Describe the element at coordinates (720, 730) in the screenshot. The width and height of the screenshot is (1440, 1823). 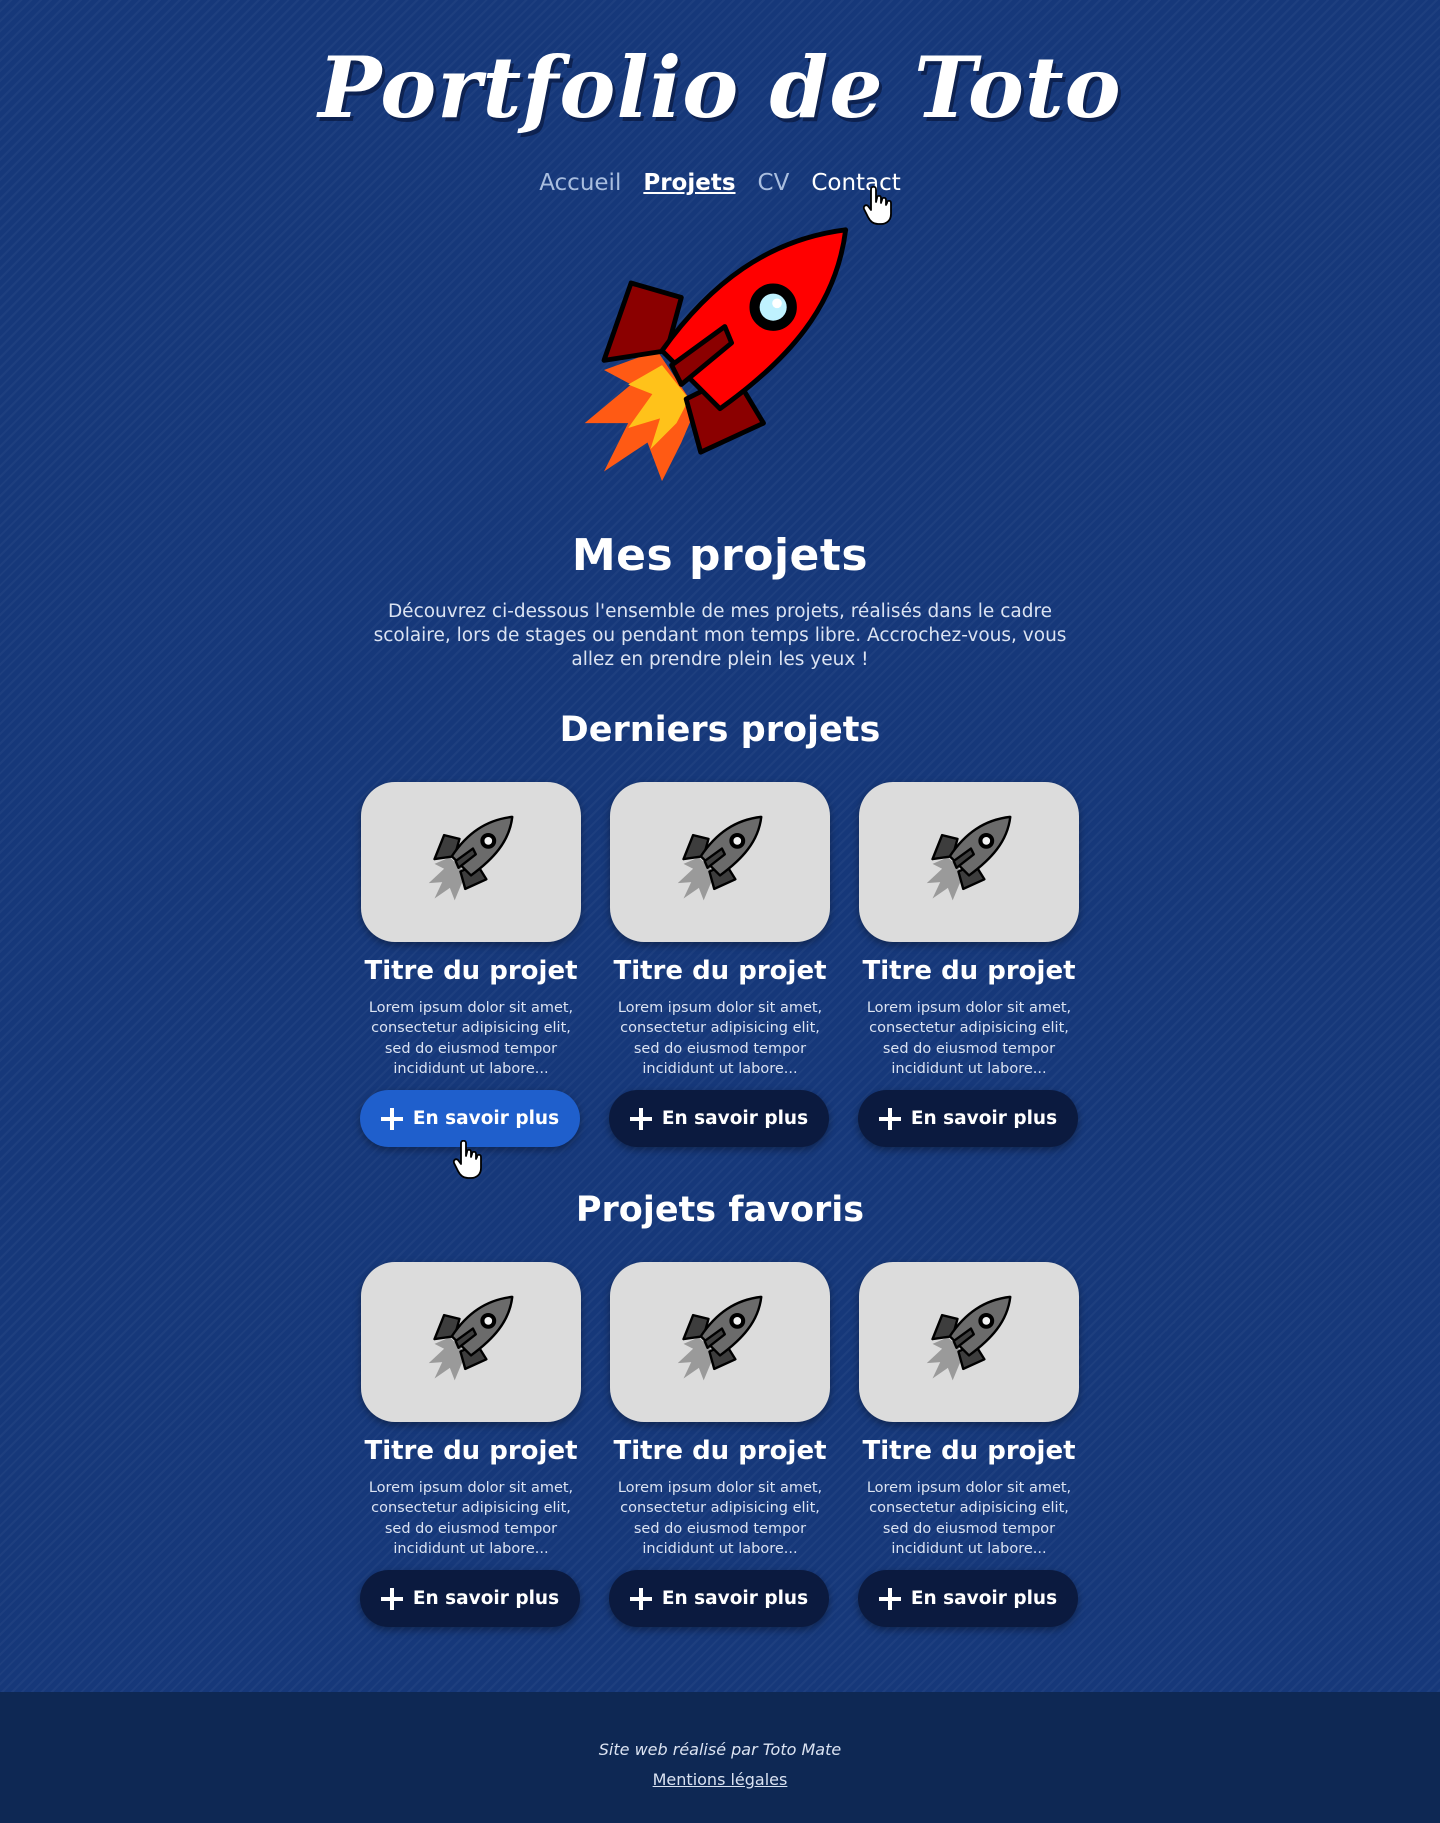
I see `section-heading-latest: Derniers projets` at that location.